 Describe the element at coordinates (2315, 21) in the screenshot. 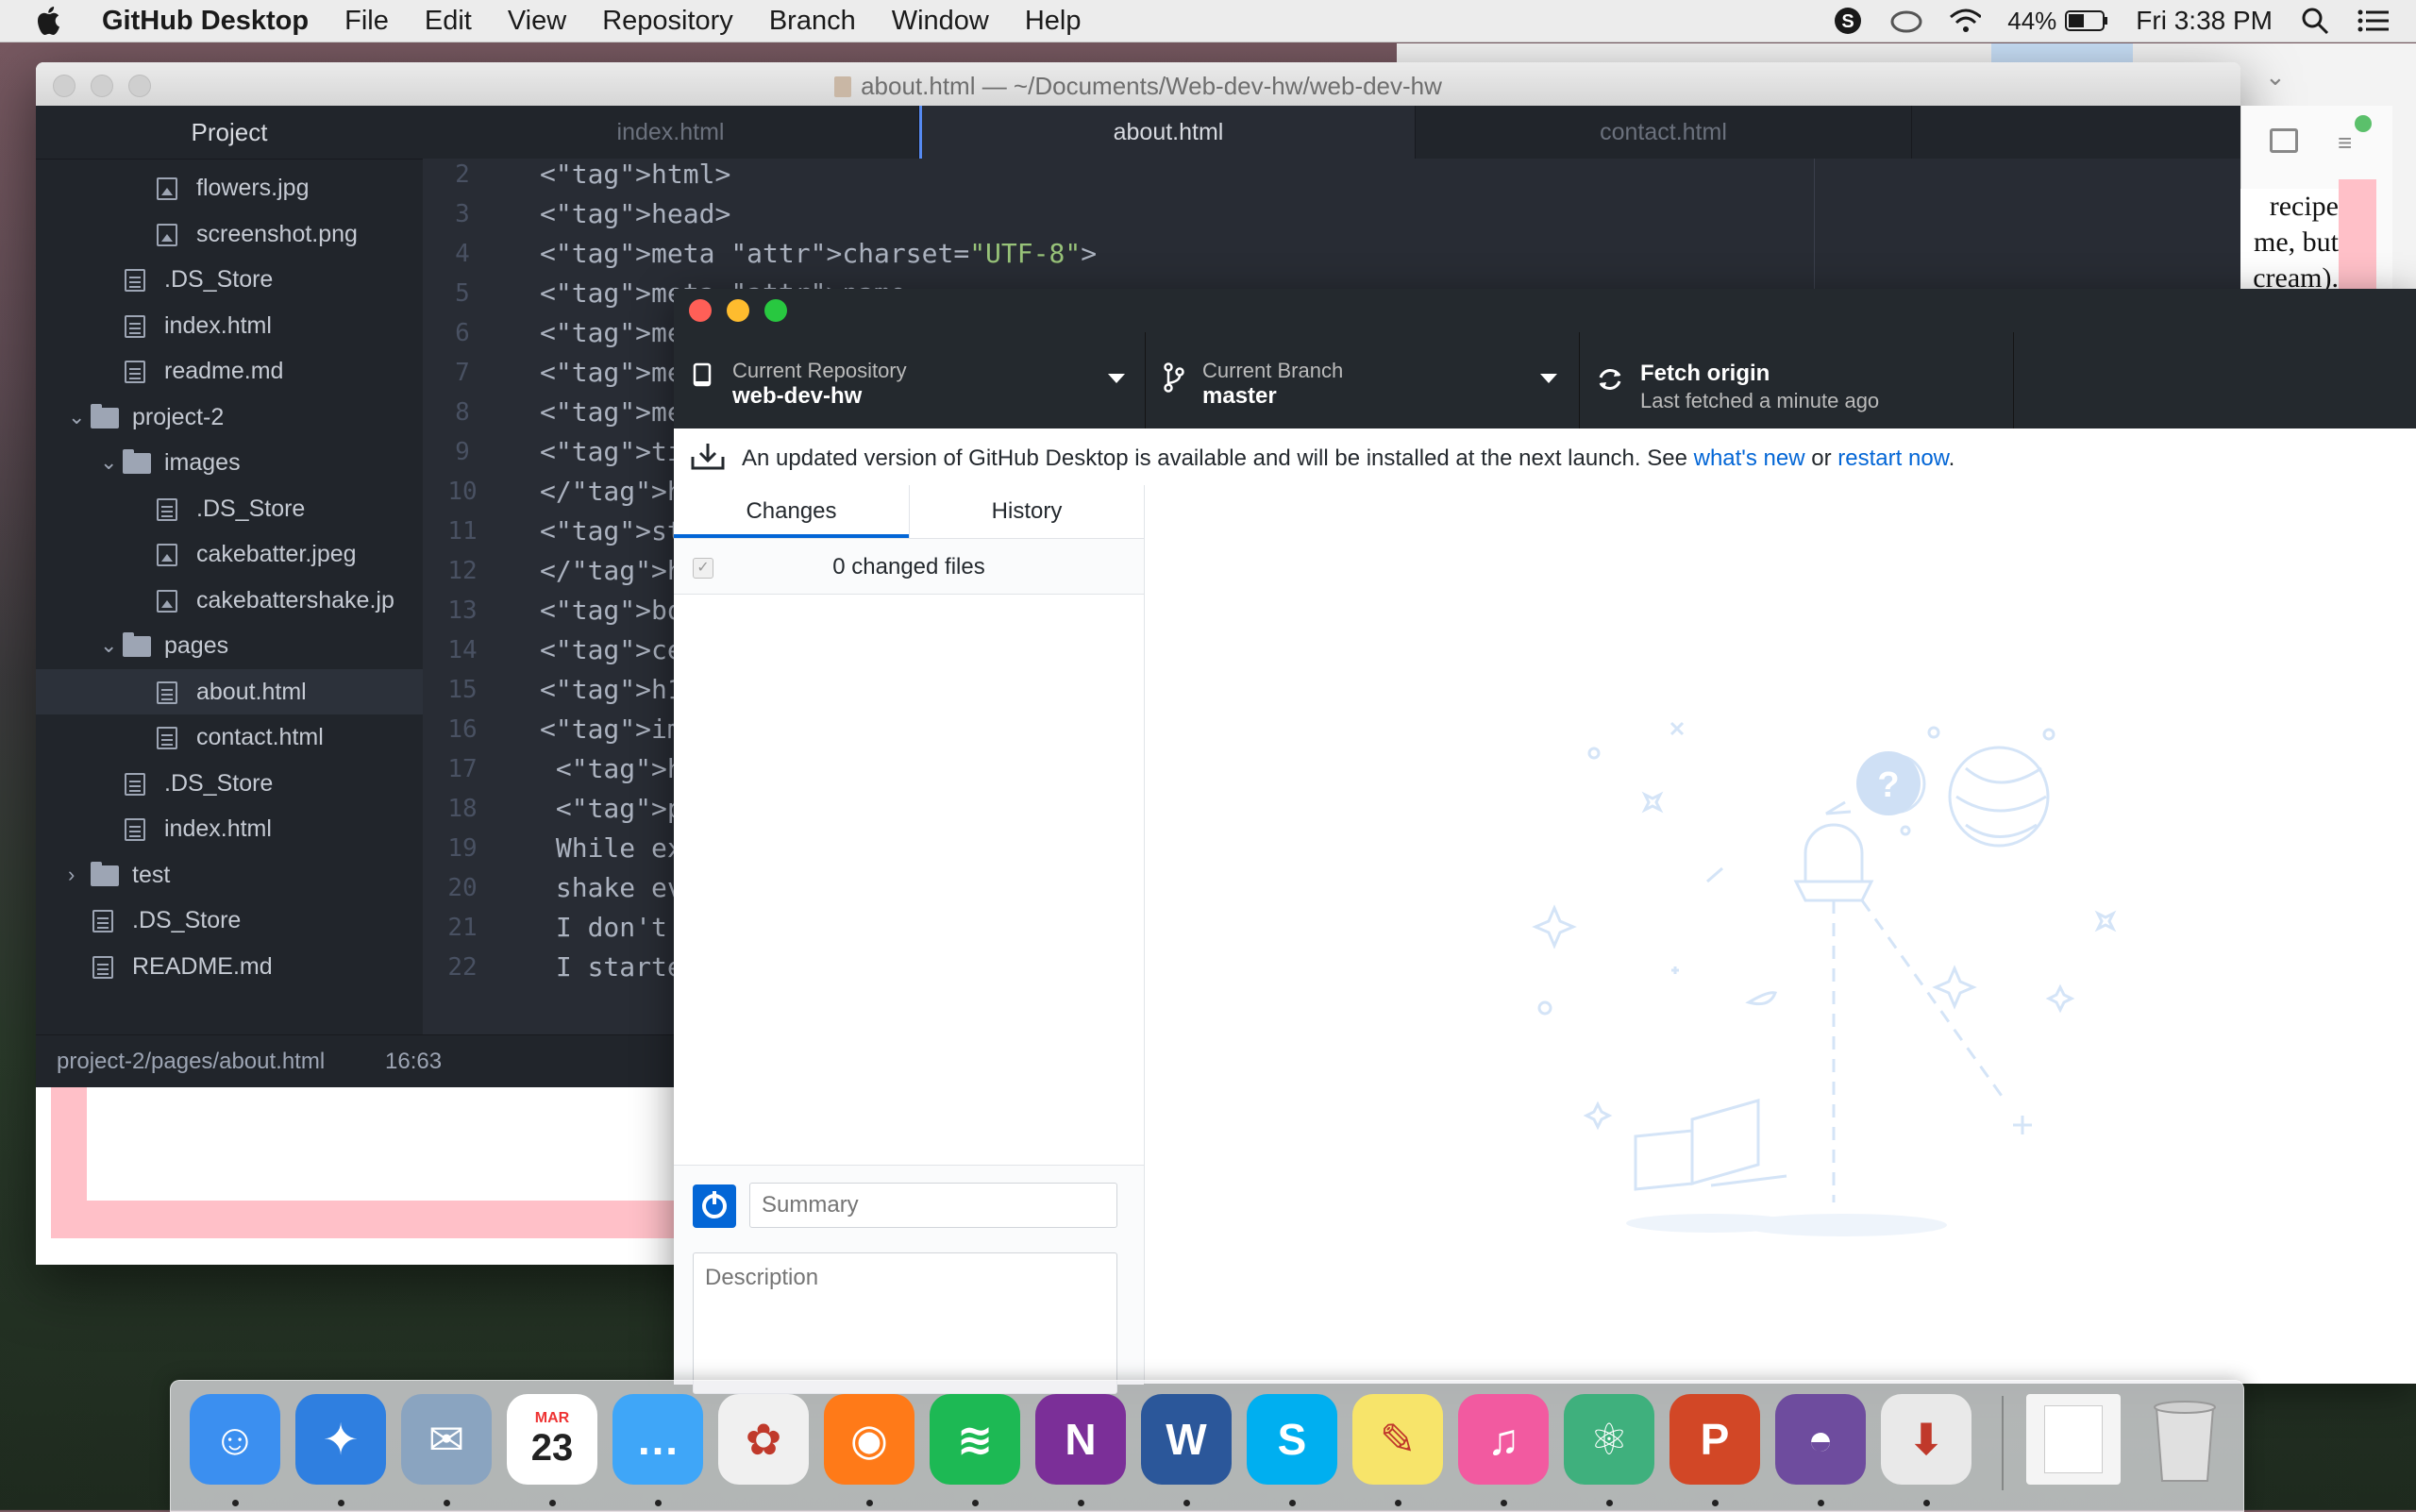

I see `spotlight-search-icon` at that location.